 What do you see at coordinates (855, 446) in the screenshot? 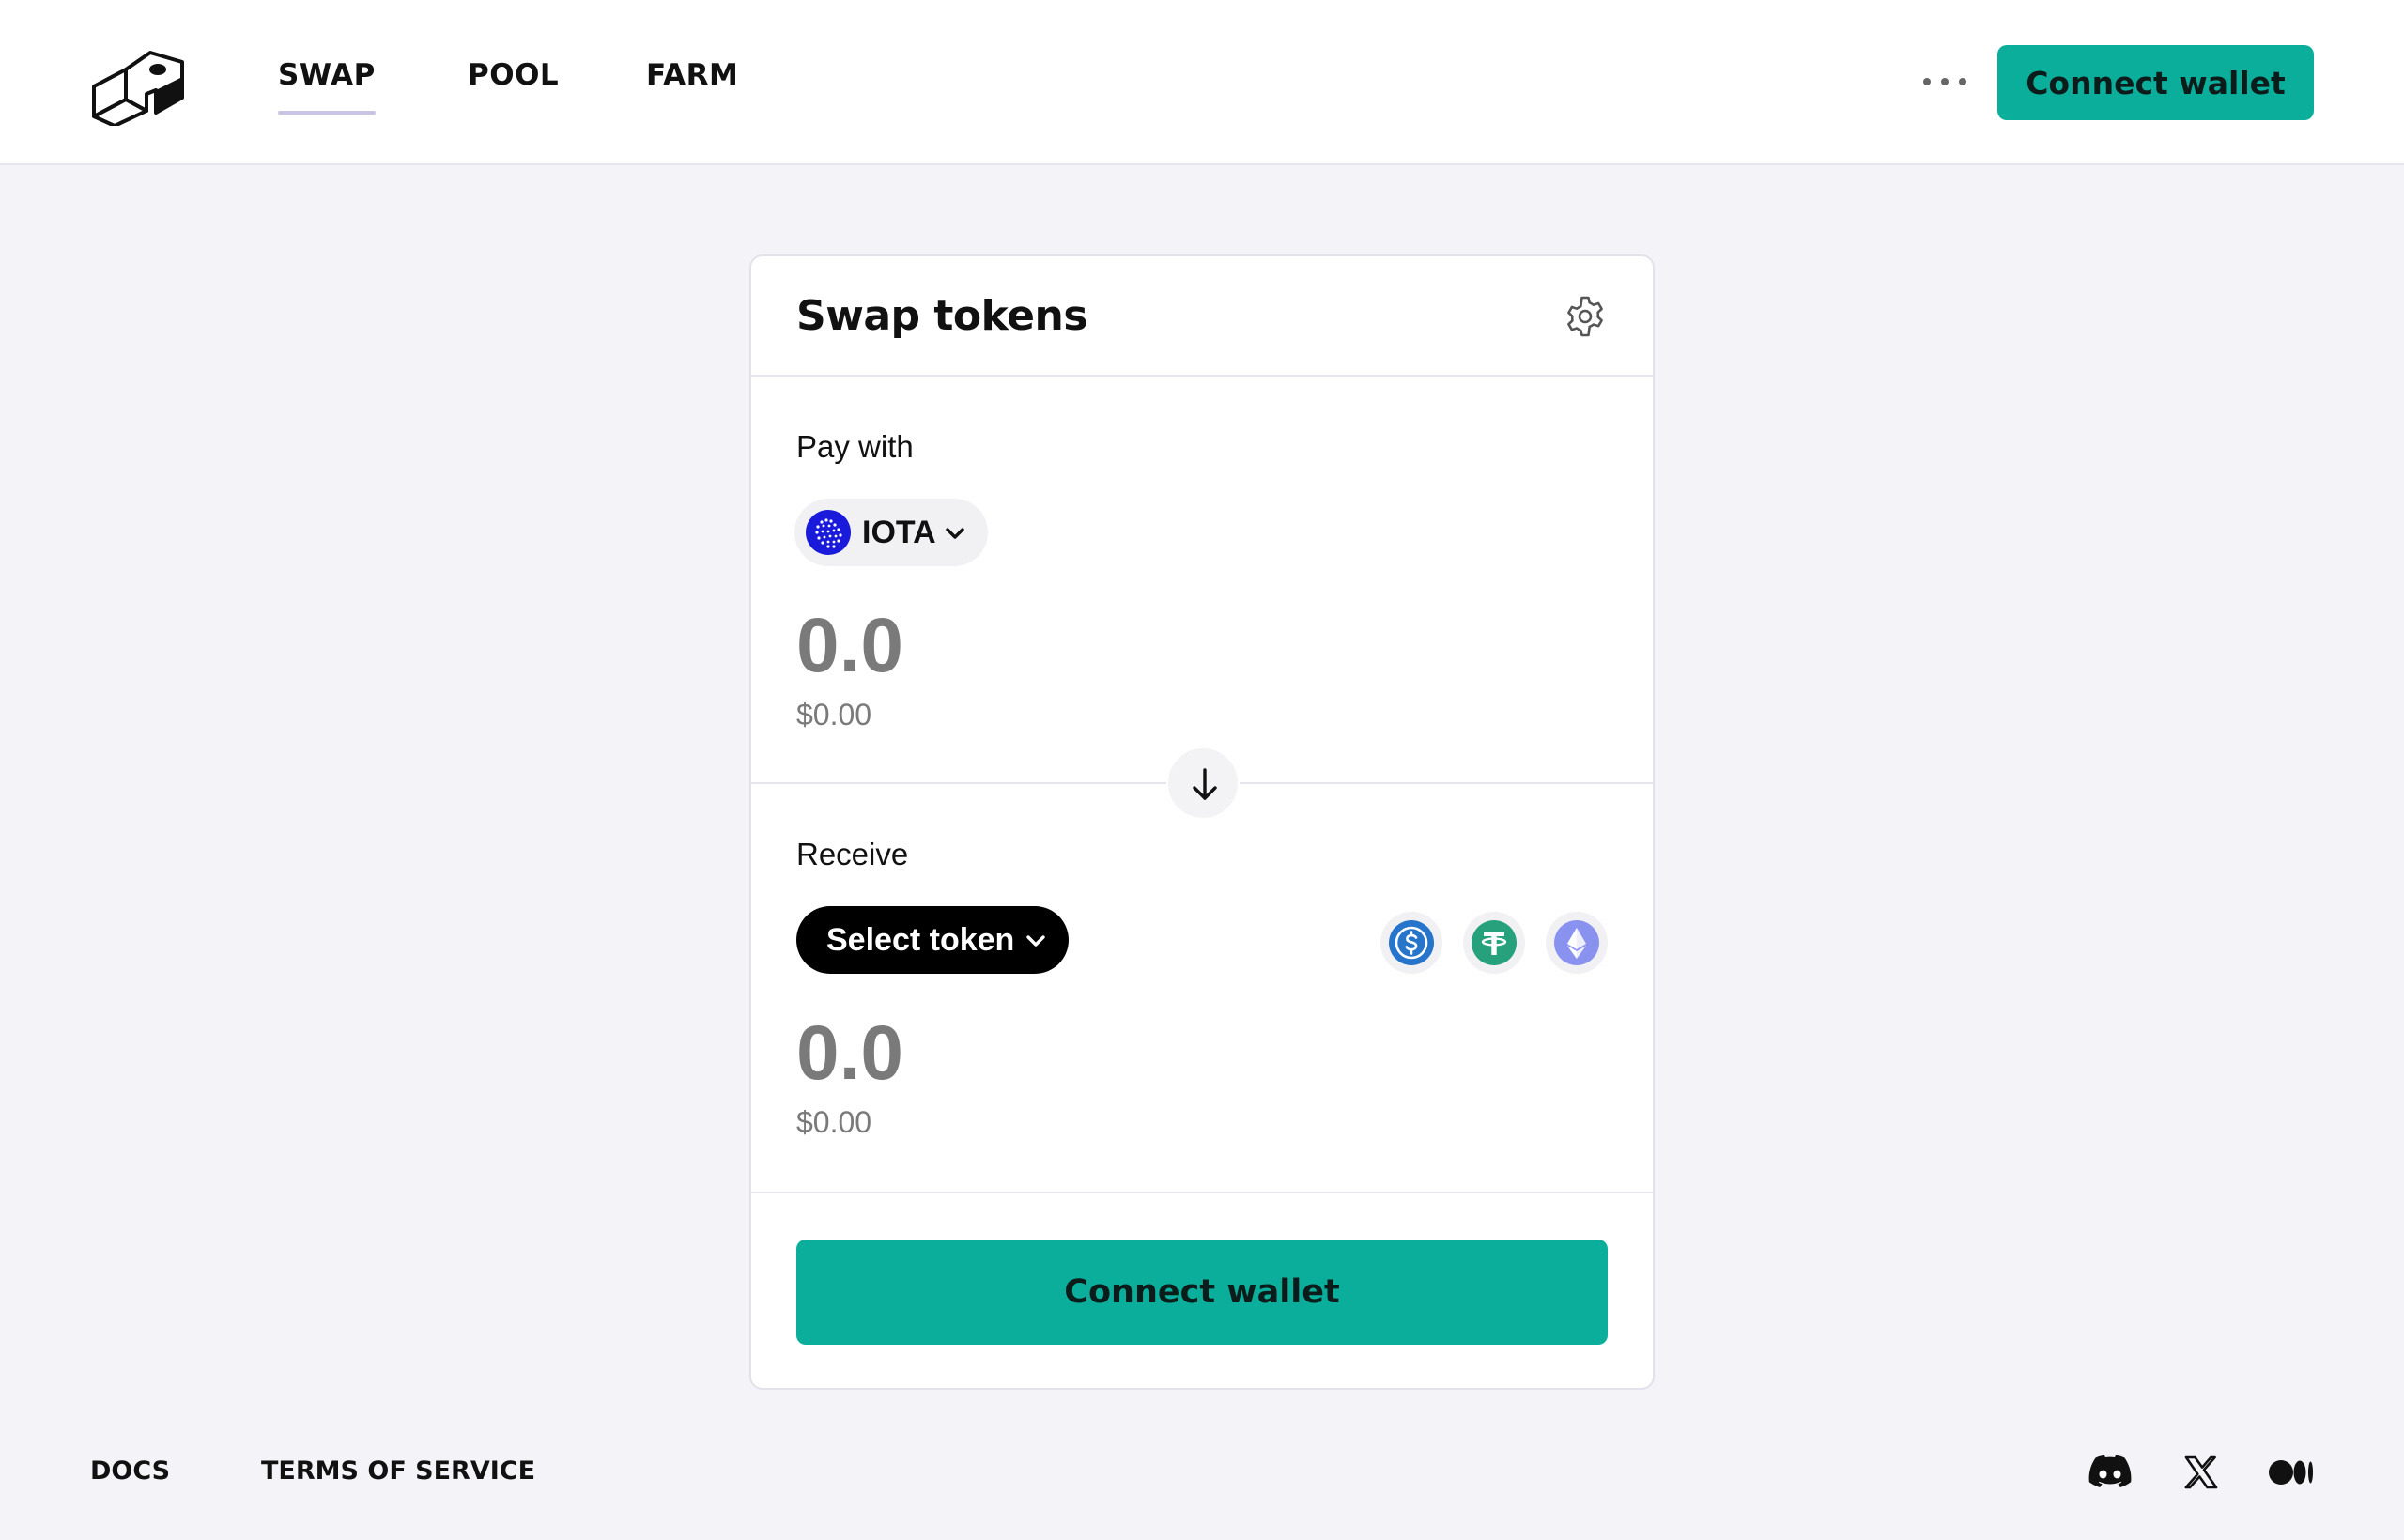
I see `pay-with-label: Pay with` at bounding box center [855, 446].